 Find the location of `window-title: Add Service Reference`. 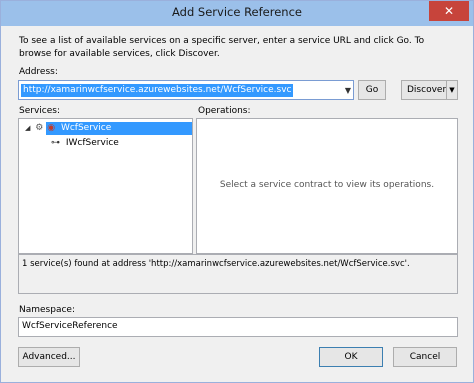

window-title: Add Service Reference is located at coordinates (237, 12).